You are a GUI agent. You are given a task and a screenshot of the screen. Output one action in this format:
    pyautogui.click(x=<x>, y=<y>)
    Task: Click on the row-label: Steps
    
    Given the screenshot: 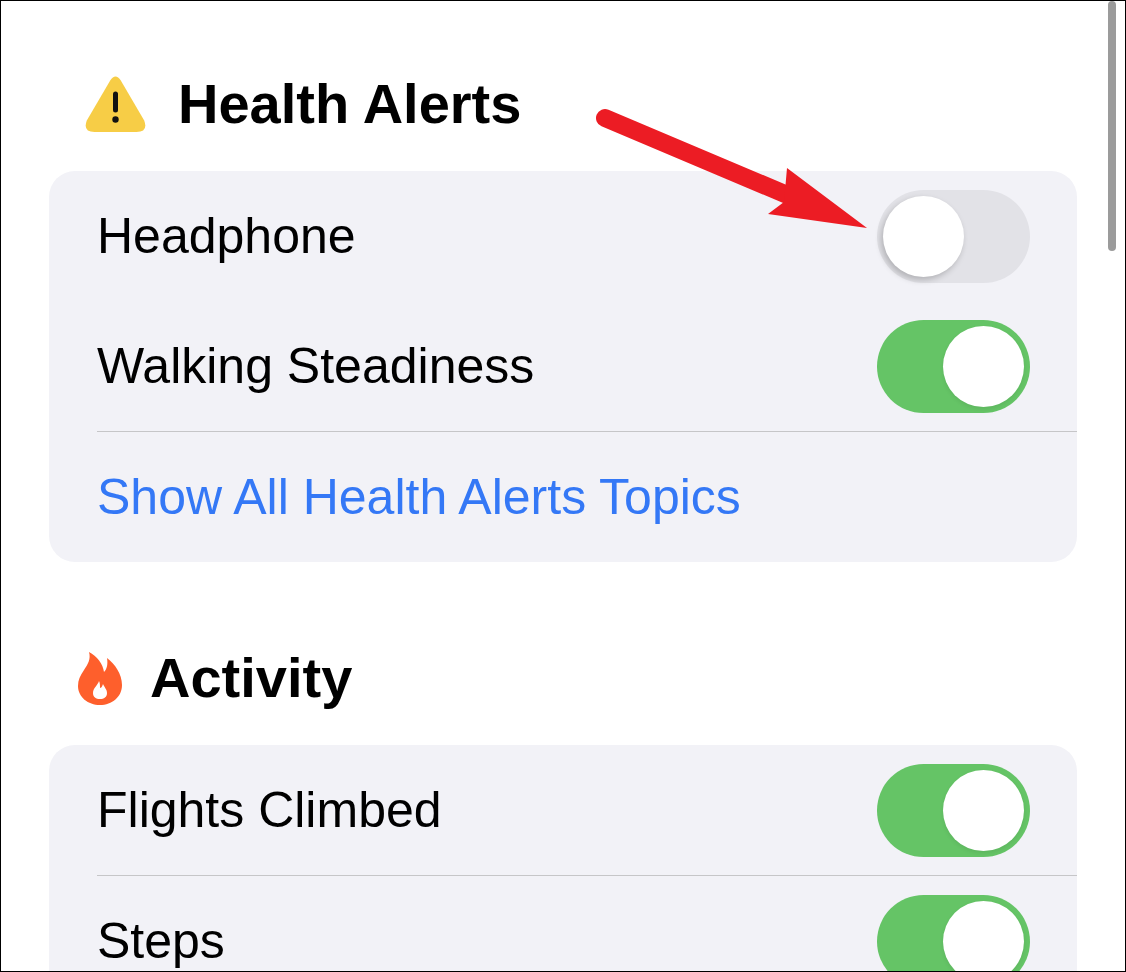 What is the action you would take?
    pyautogui.click(x=161, y=941)
    